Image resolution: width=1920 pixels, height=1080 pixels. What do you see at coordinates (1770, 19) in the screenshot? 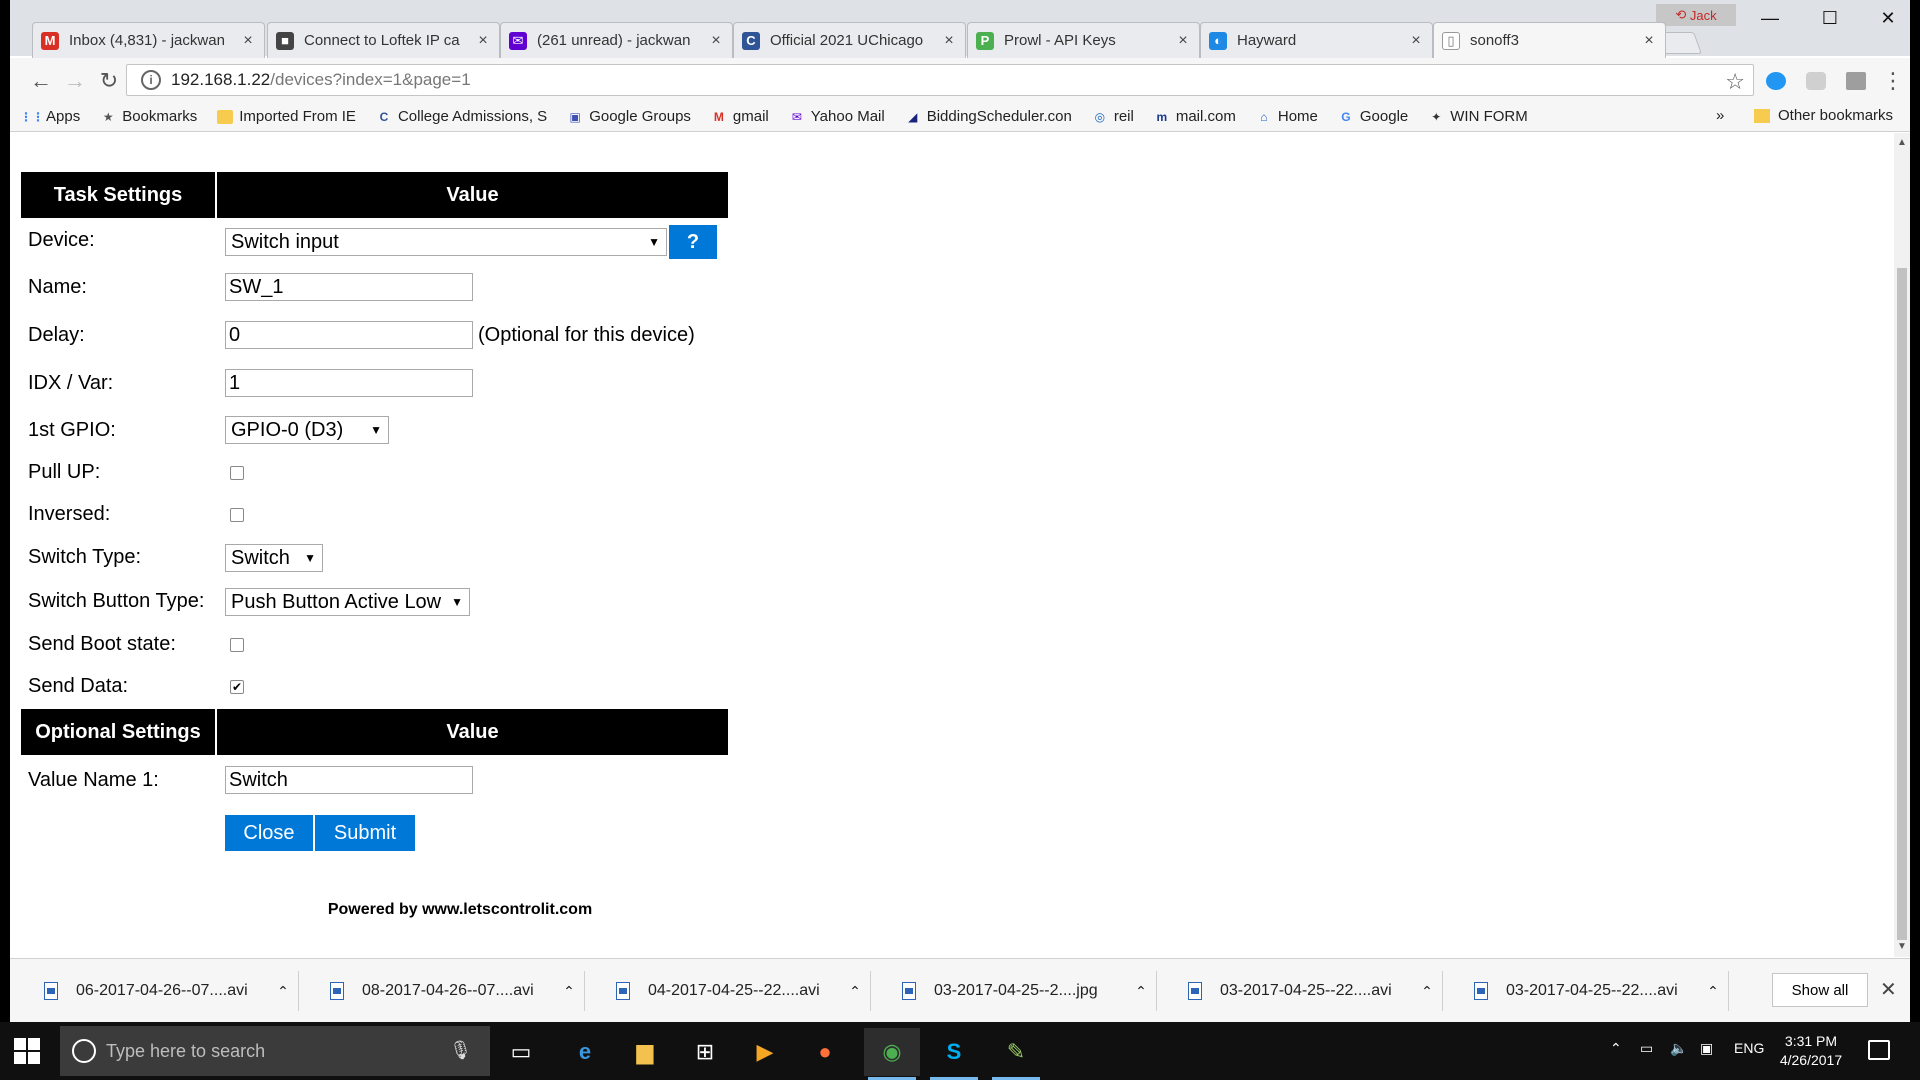
I see `minimize-button: —` at bounding box center [1770, 19].